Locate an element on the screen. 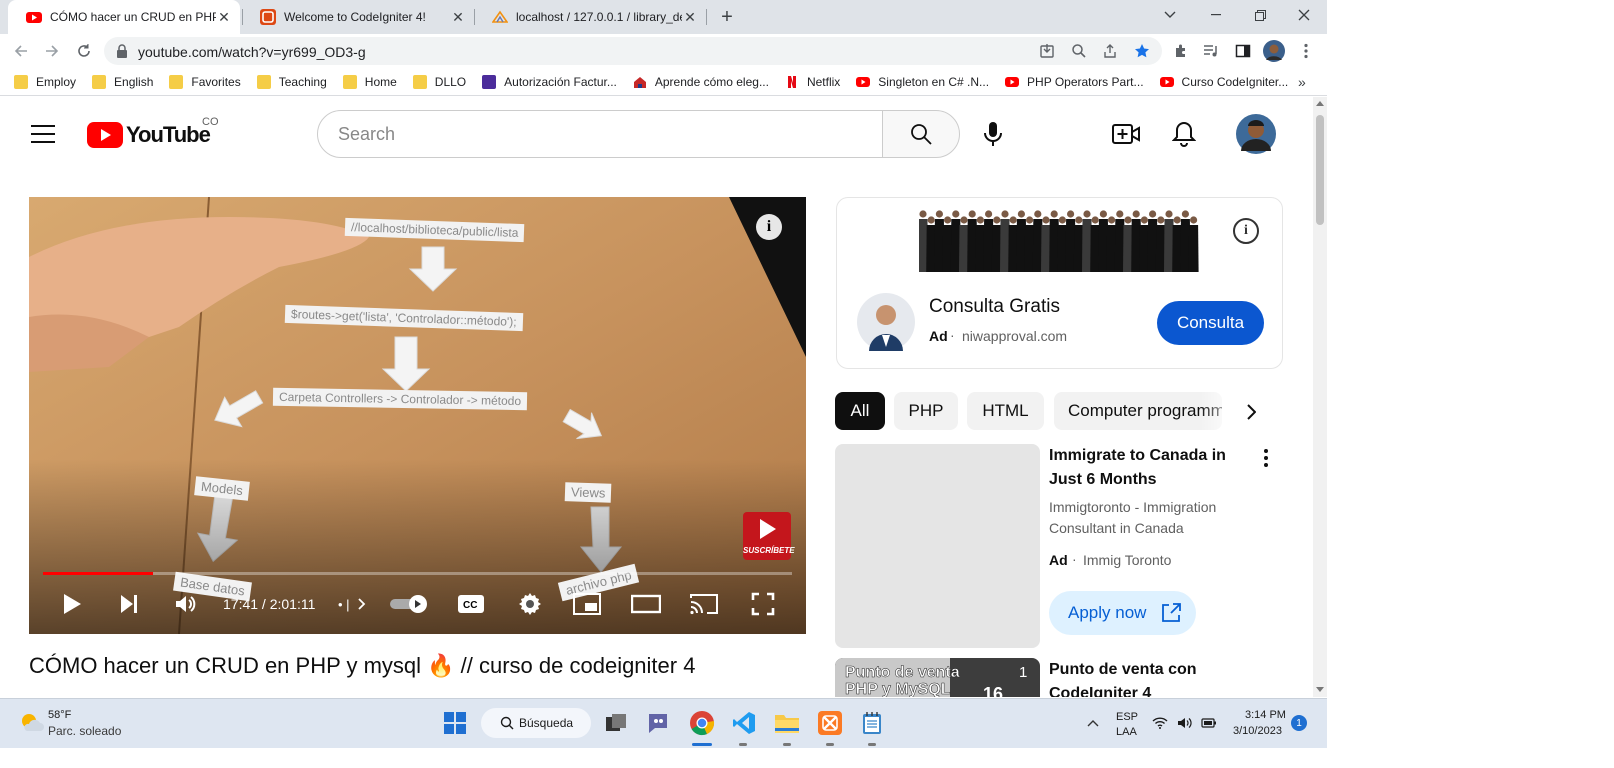 The width and height of the screenshot is (1614, 768). notepad-icon is located at coordinates (872, 723).